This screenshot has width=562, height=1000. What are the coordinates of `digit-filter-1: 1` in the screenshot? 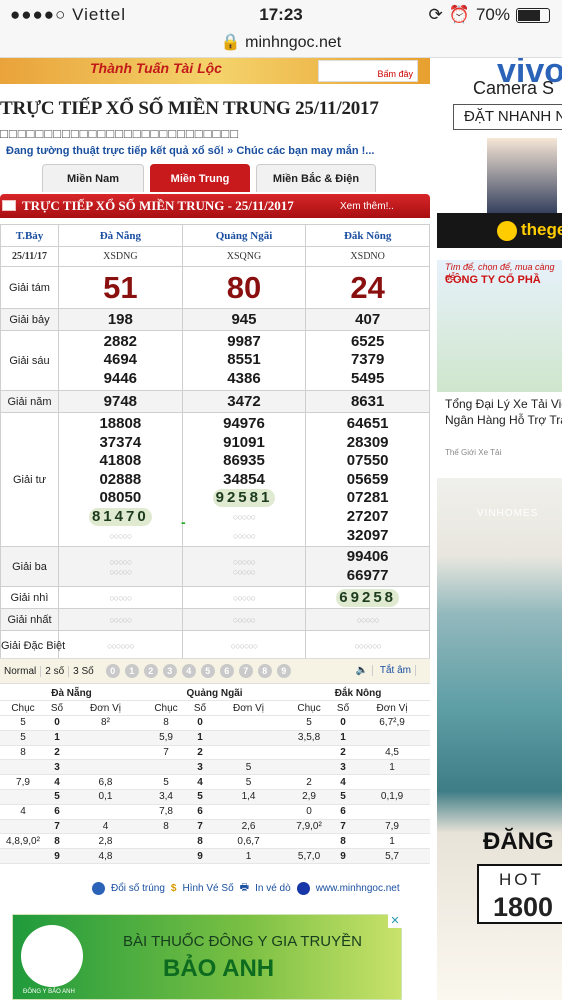 It's located at (132, 671).